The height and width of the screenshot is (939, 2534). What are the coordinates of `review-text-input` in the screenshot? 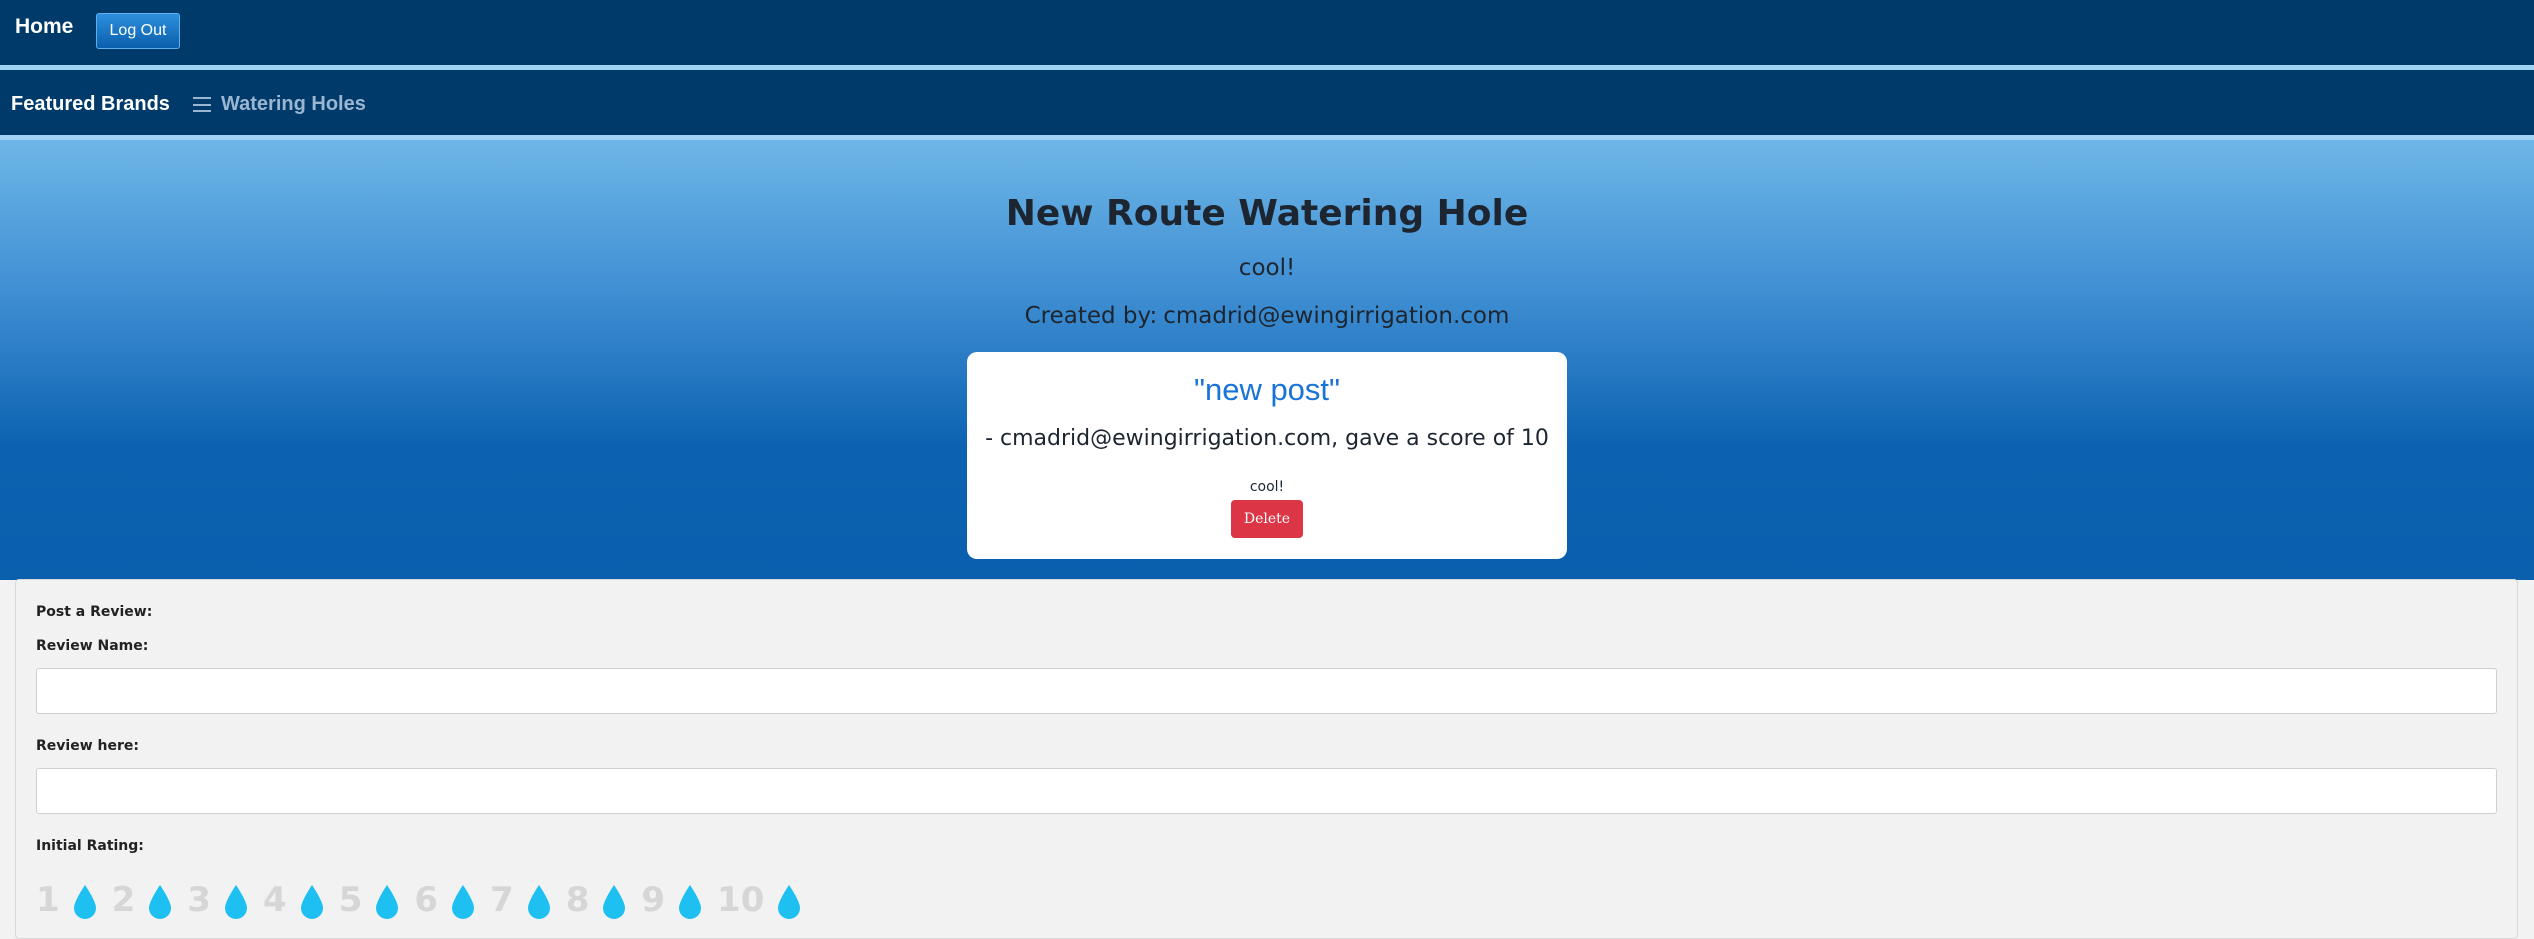 It's located at (1266, 791).